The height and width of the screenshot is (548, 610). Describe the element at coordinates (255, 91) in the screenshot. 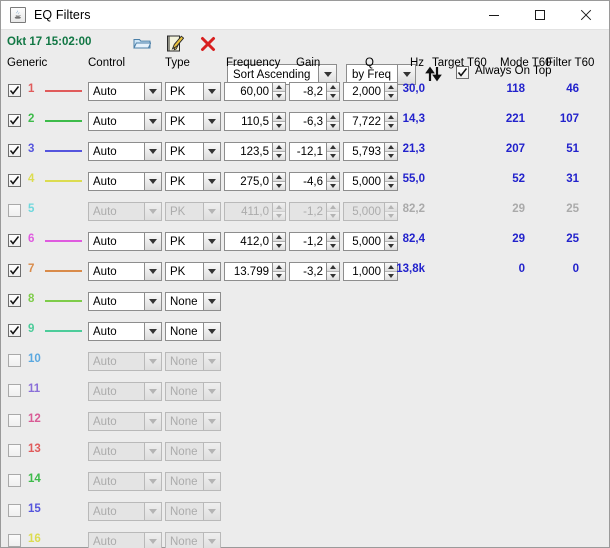

I see `row-frequency-spinner: 60,00` at that location.